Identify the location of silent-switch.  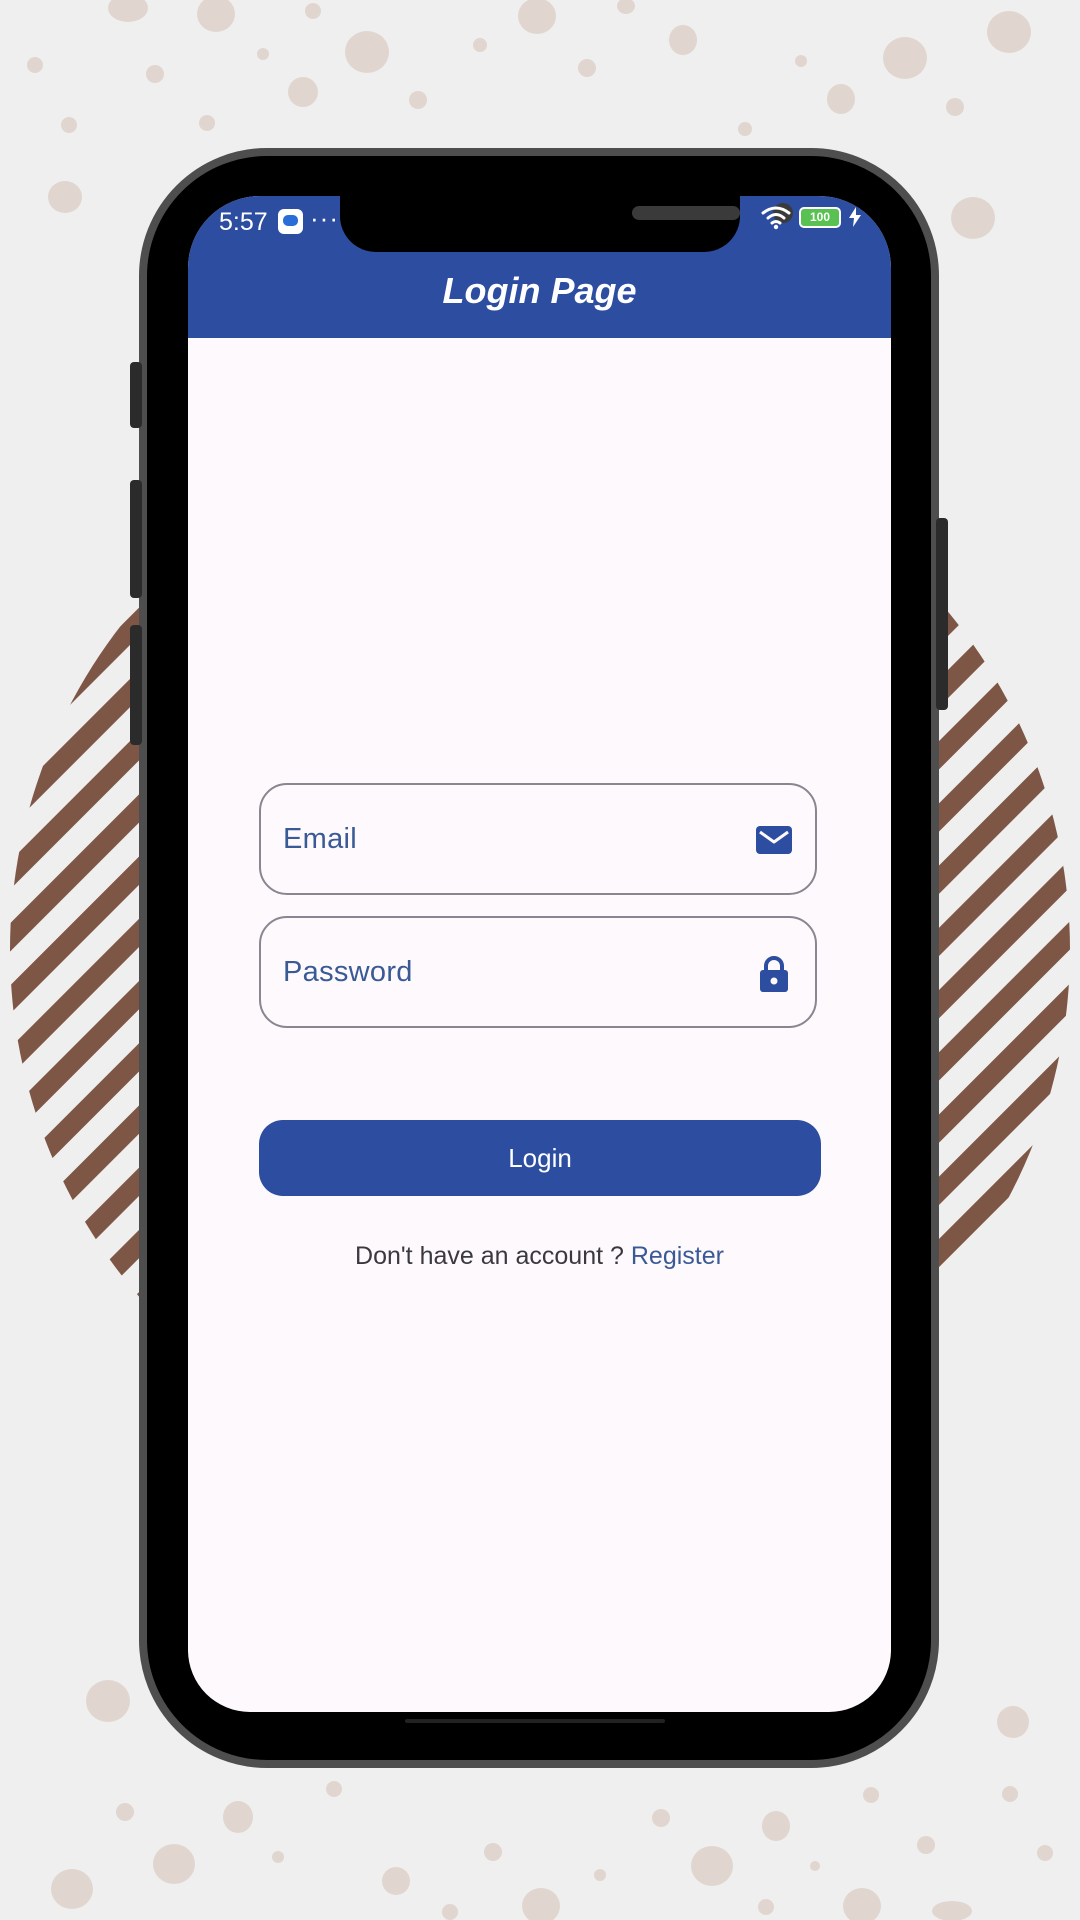
(136, 395).